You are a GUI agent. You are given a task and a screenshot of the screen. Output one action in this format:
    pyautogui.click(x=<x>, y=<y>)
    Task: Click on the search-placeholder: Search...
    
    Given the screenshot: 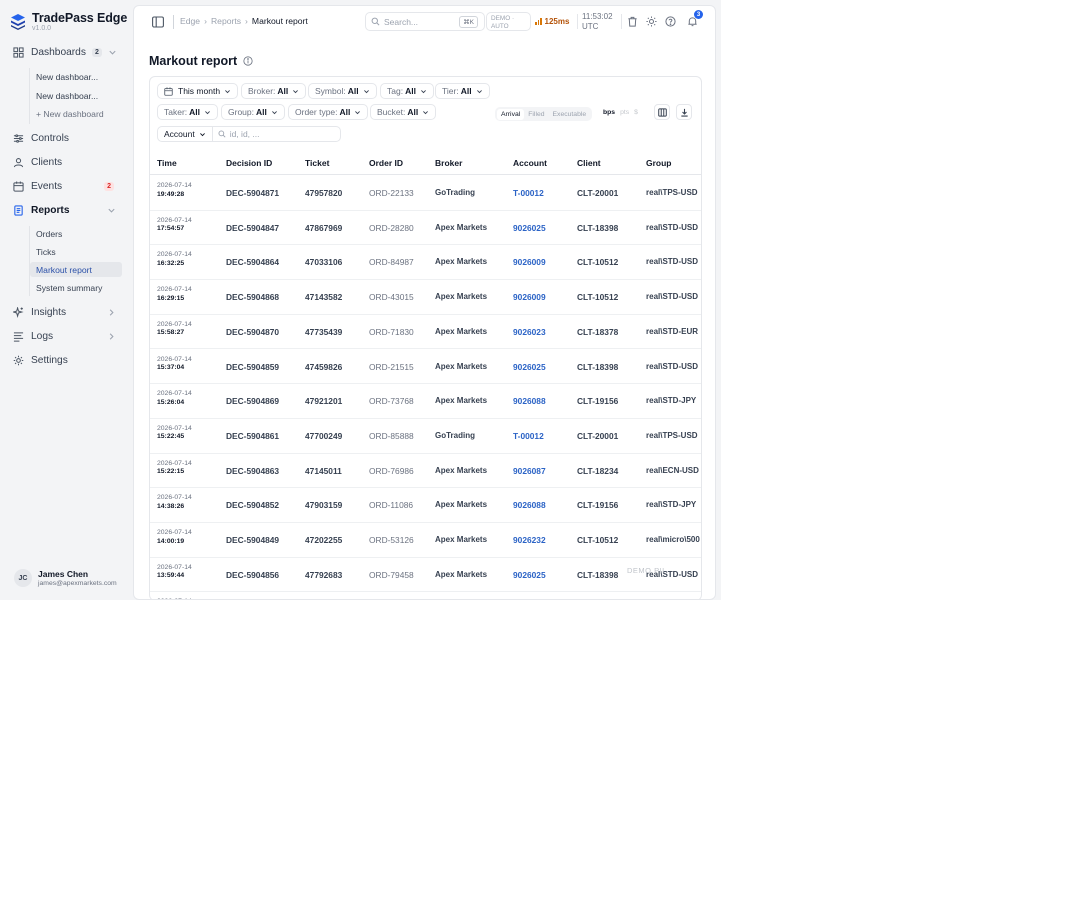 What is the action you would take?
    pyautogui.click(x=401, y=21)
    